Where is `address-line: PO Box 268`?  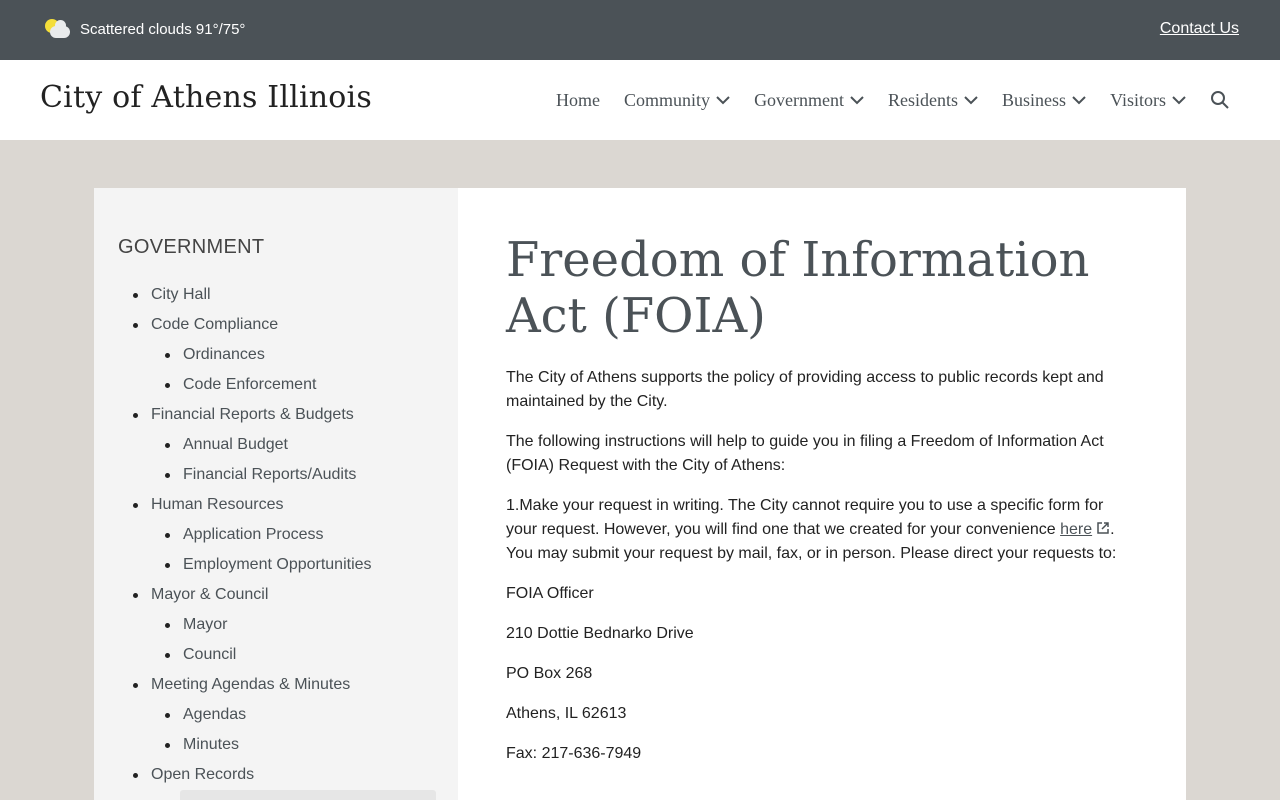
address-line: PO Box 268 is located at coordinates (549, 673).